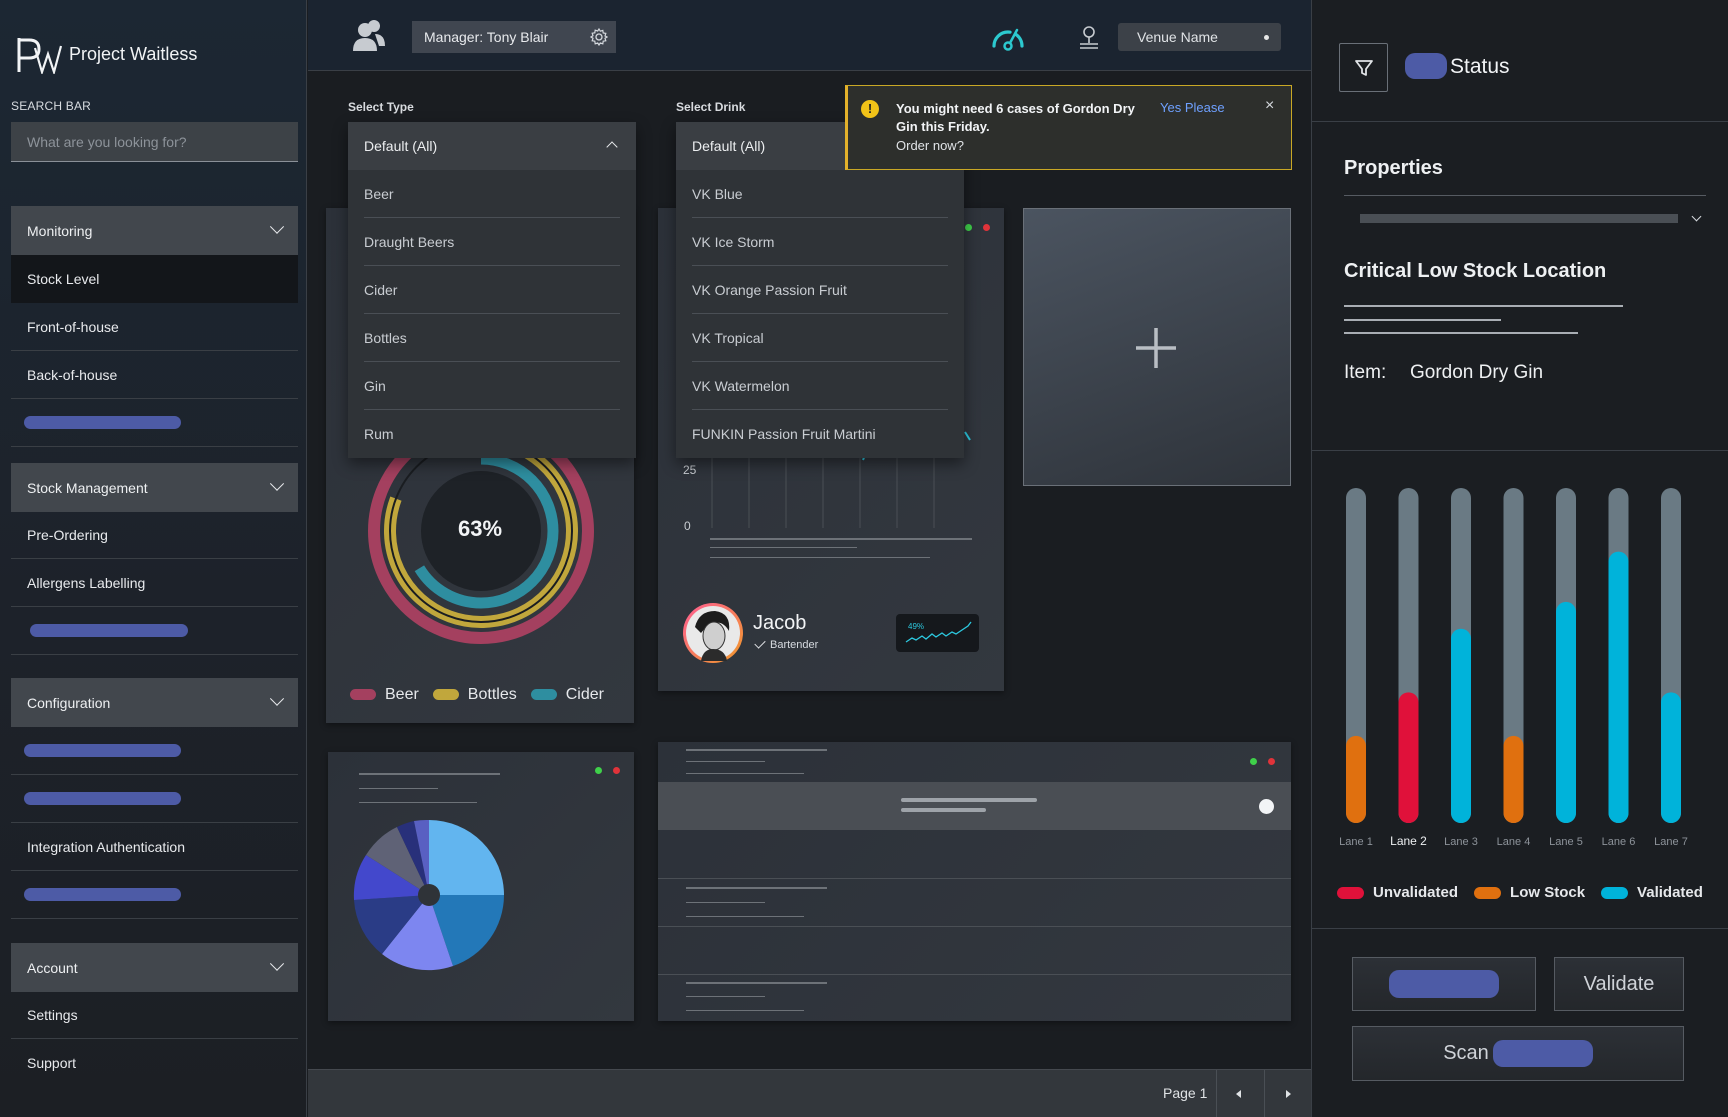 The image size is (1728, 1117). Describe the element at coordinates (154, 967) in the screenshot. I see `group-account: Account` at that location.